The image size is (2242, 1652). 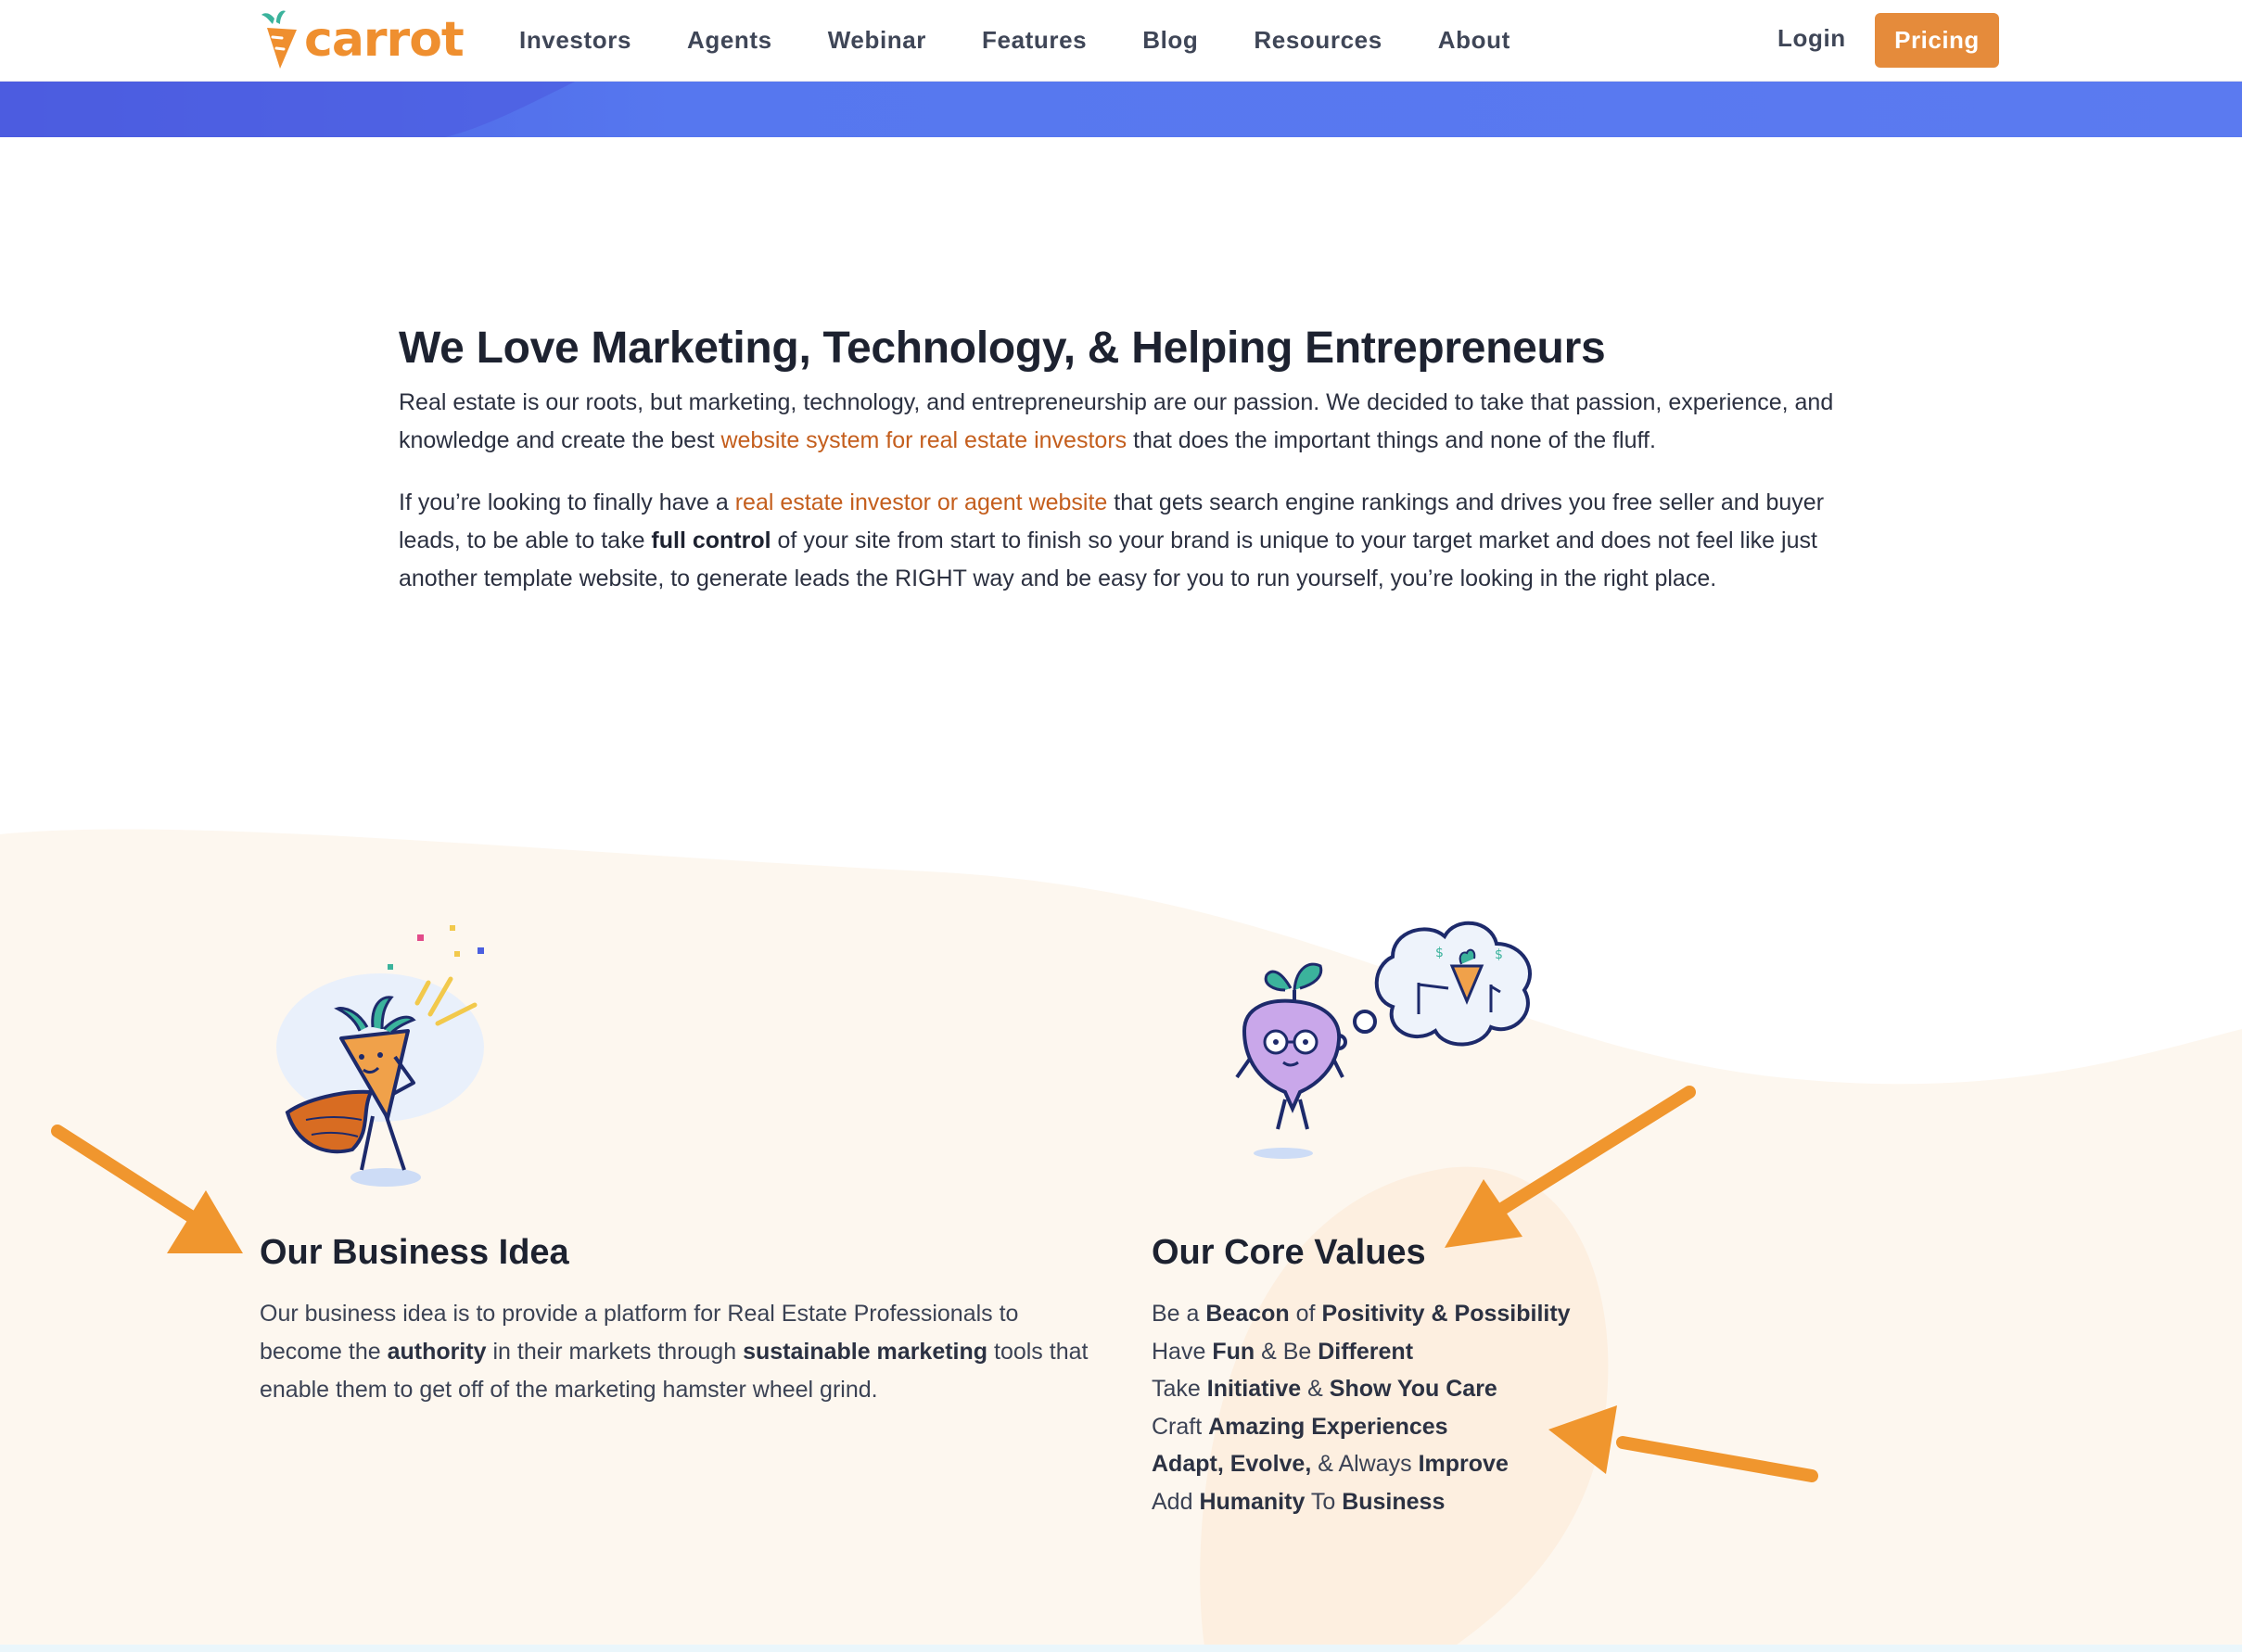 I want to click on nav-features: Features, so click(x=1034, y=40).